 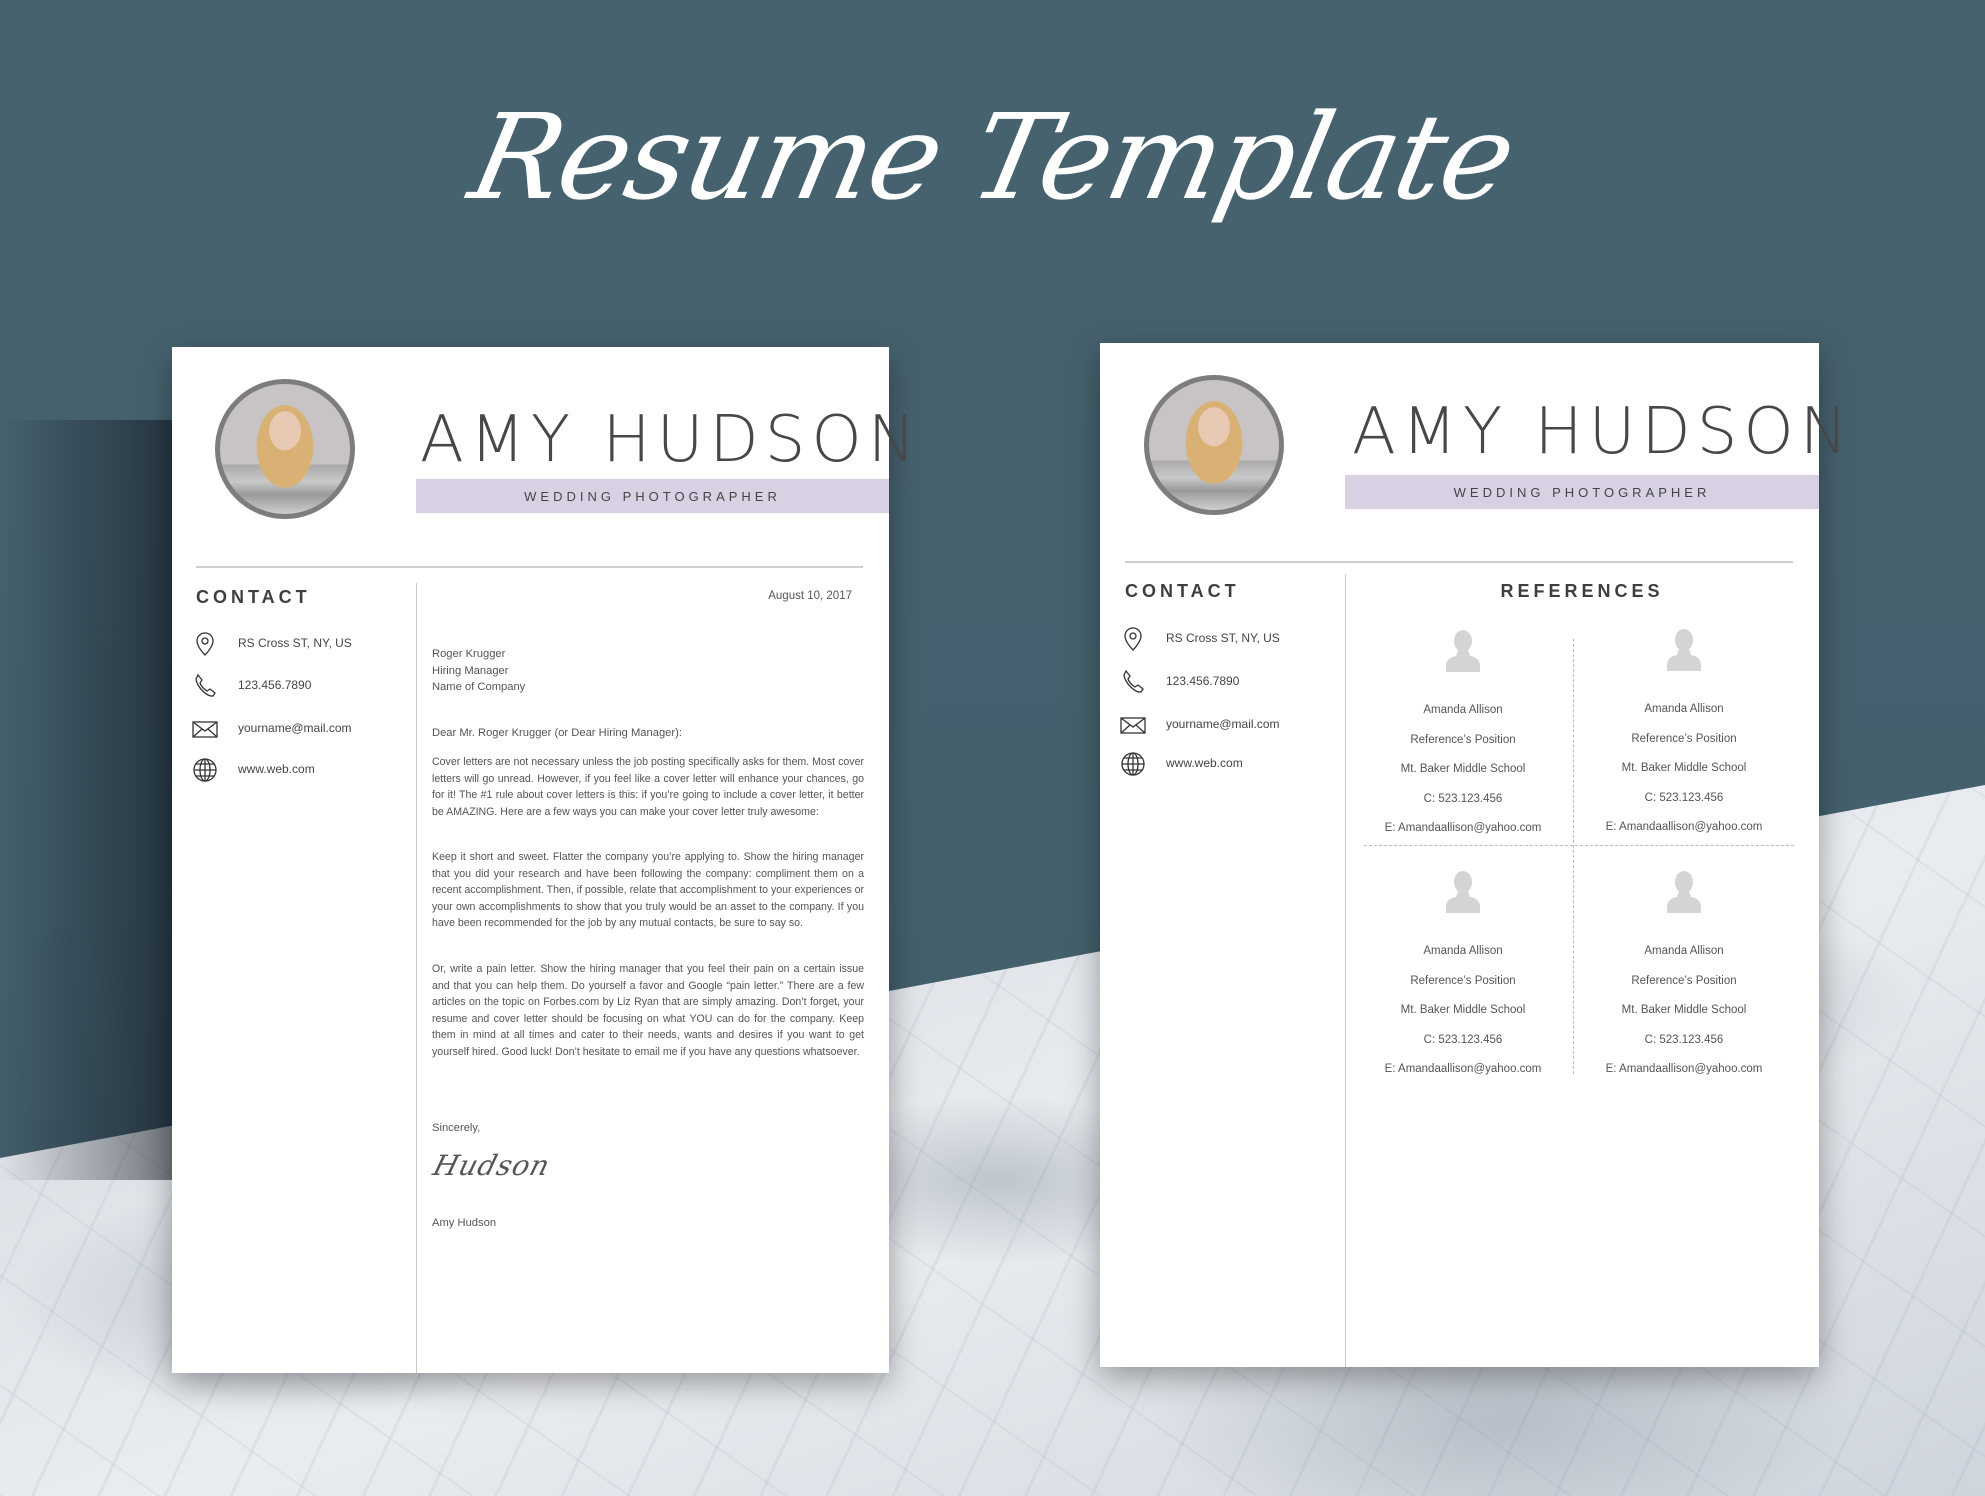 What do you see at coordinates (992, 157) in the screenshot?
I see `hero-title: Resume Template` at bounding box center [992, 157].